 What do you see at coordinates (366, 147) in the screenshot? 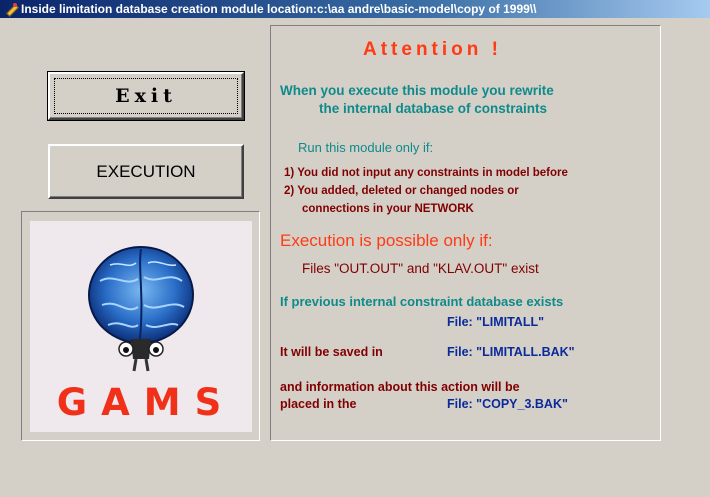
I see `run-only-if: Run this module only if:` at bounding box center [366, 147].